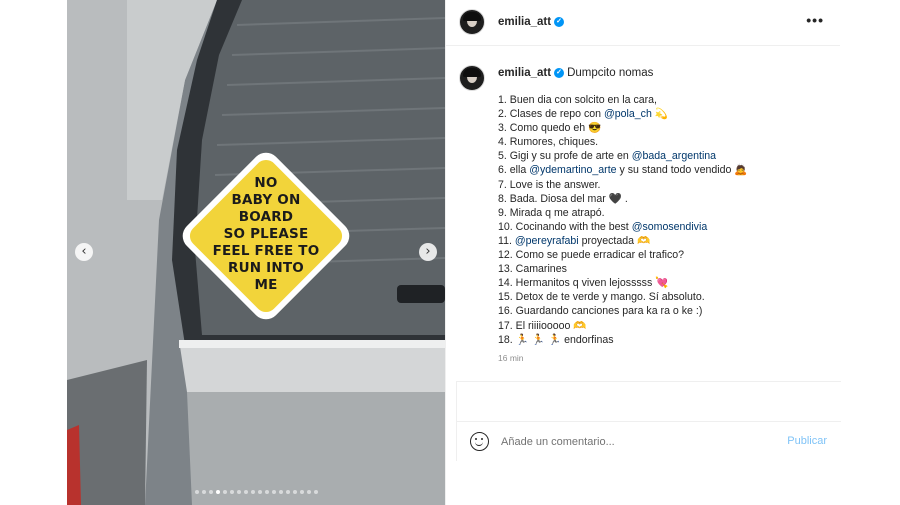 The height and width of the screenshot is (505, 900). I want to click on publish-button: Publicar, so click(807, 441).